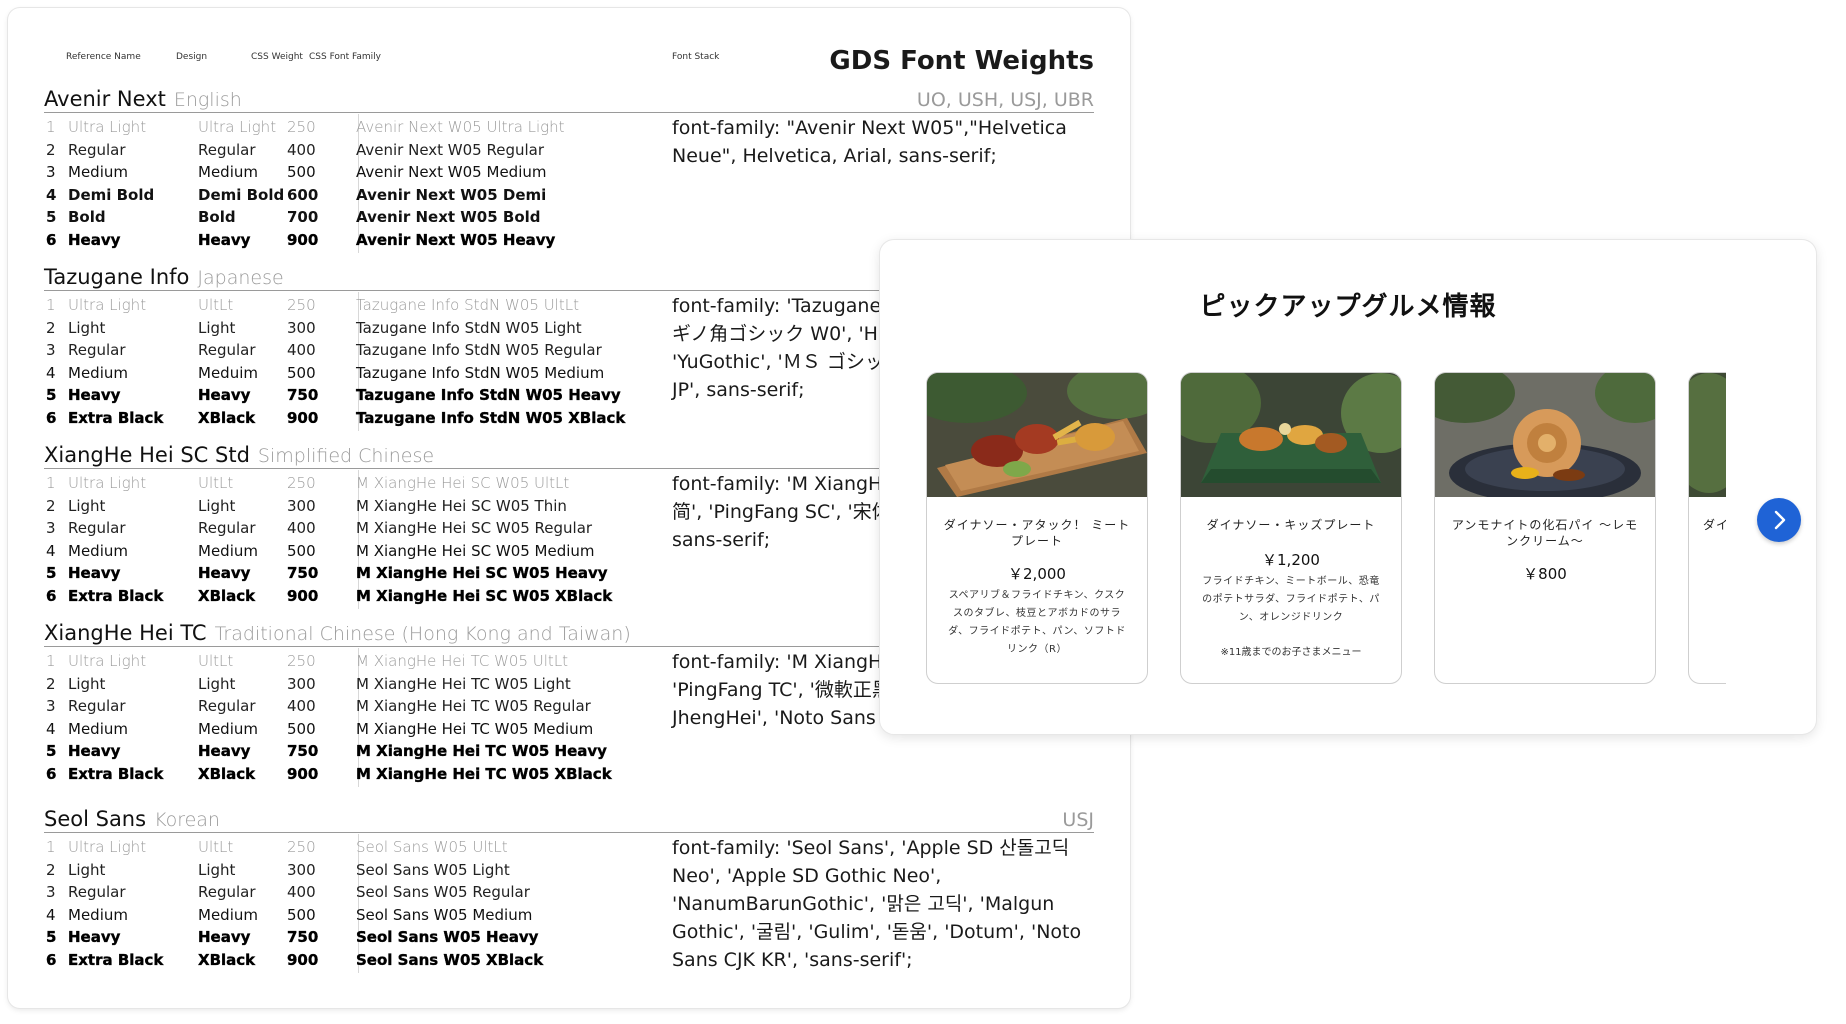 This screenshot has height=1024, width=1846. I want to click on css-weight: 400, so click(301, 149).